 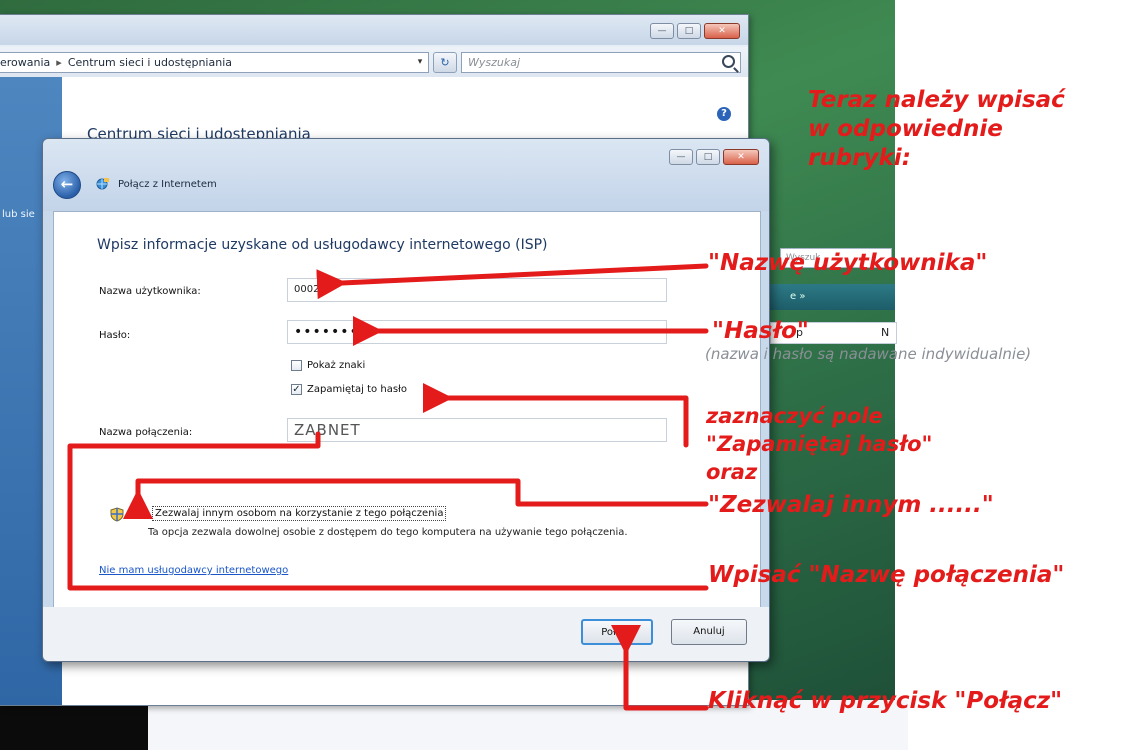 What do you see at coordinates (117, 514) in the screenshot?
I see `shield-icon` at bounding box center [117, 514].